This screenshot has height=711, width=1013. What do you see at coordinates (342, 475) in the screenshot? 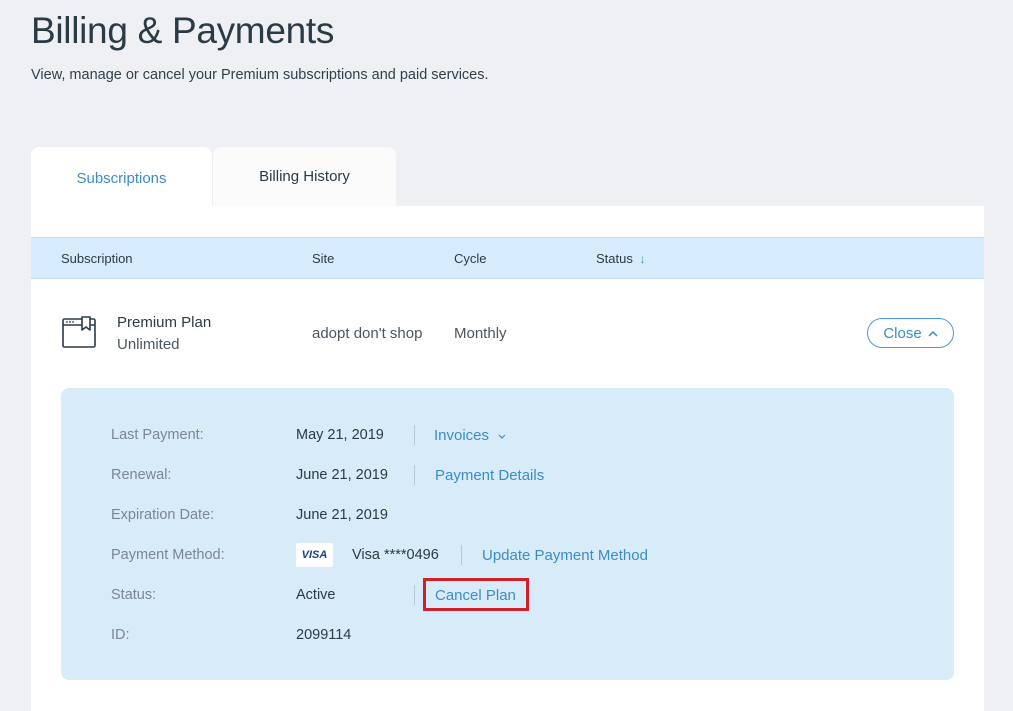
I see `renewal-value: June 21, 2019` at bounding box center [342, 475].